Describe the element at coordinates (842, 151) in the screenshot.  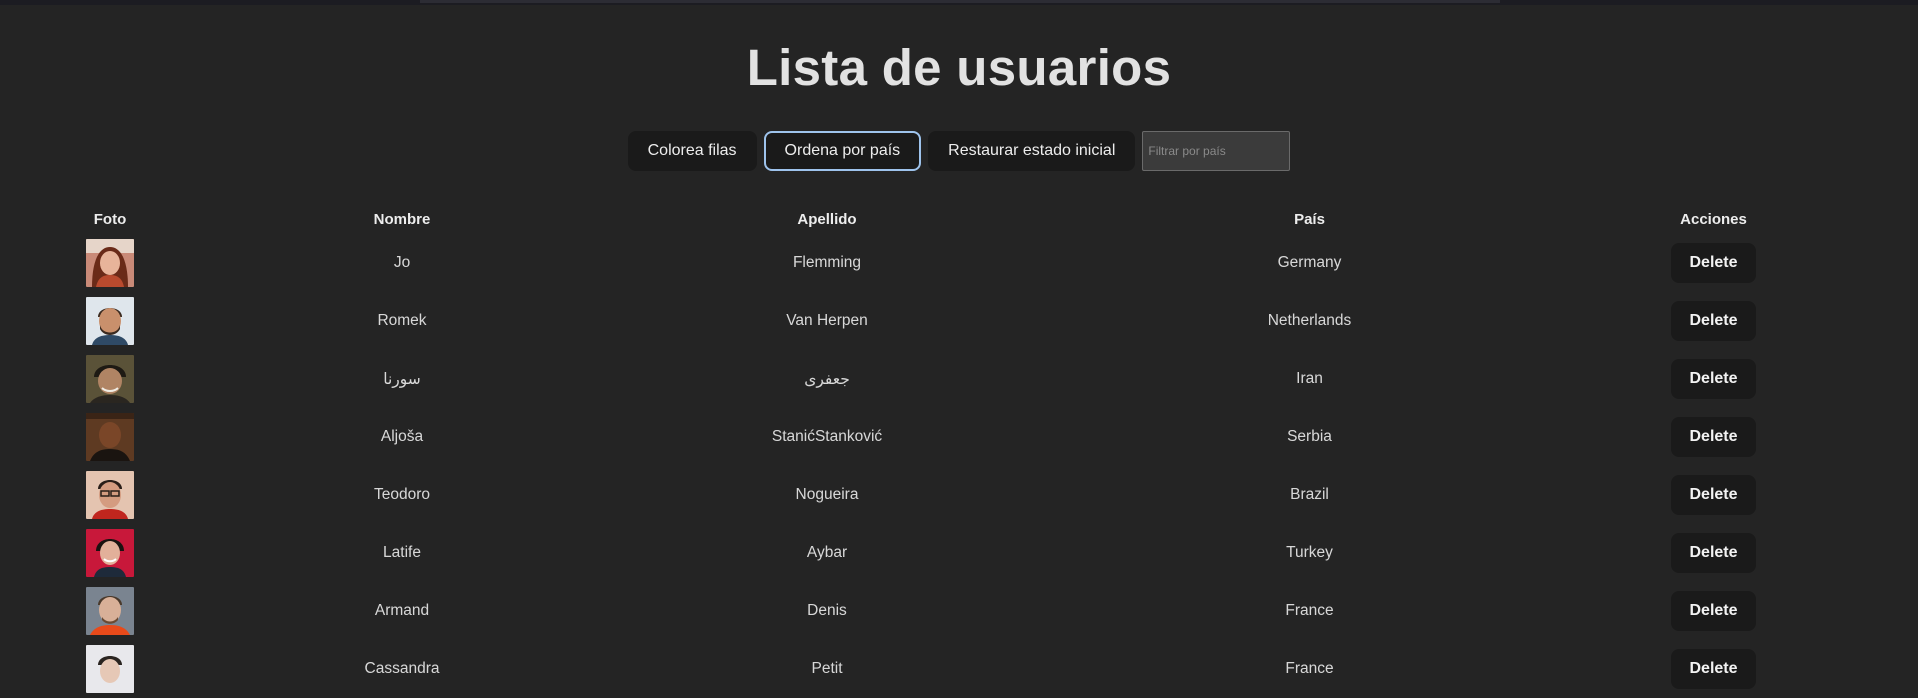
I see `sort-by-country-button: Ordena por país` at that location.